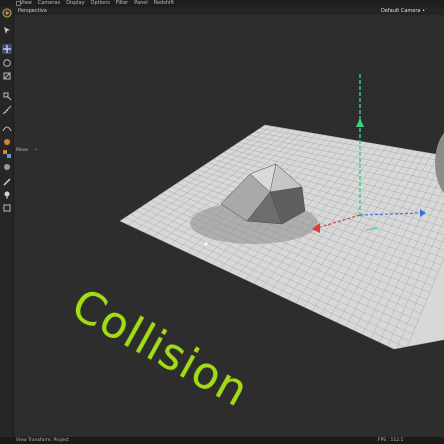 Image resolution: width=444 pixels, height=444 pixels. Describe the element at coordinates (7, 30) in the screenshot. I see `select-icon` at that location.